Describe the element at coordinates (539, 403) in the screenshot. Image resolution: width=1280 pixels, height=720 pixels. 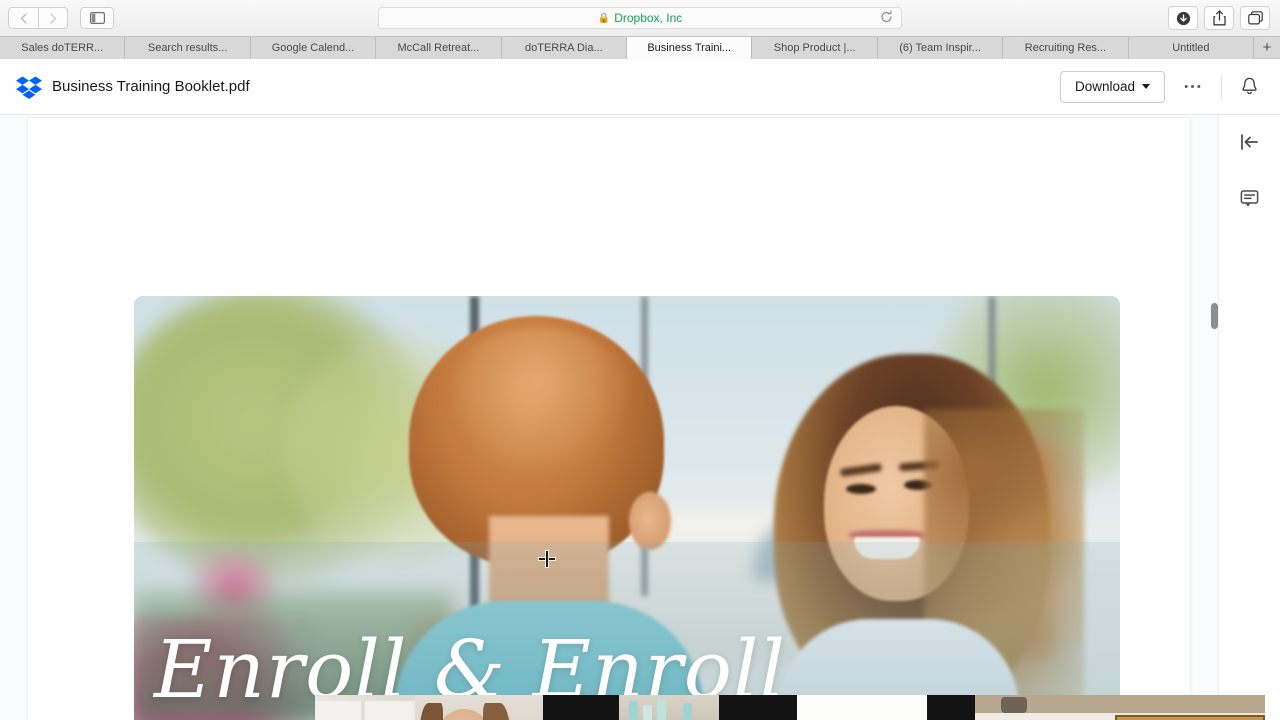
I see `man-hair-highlight` at that location.